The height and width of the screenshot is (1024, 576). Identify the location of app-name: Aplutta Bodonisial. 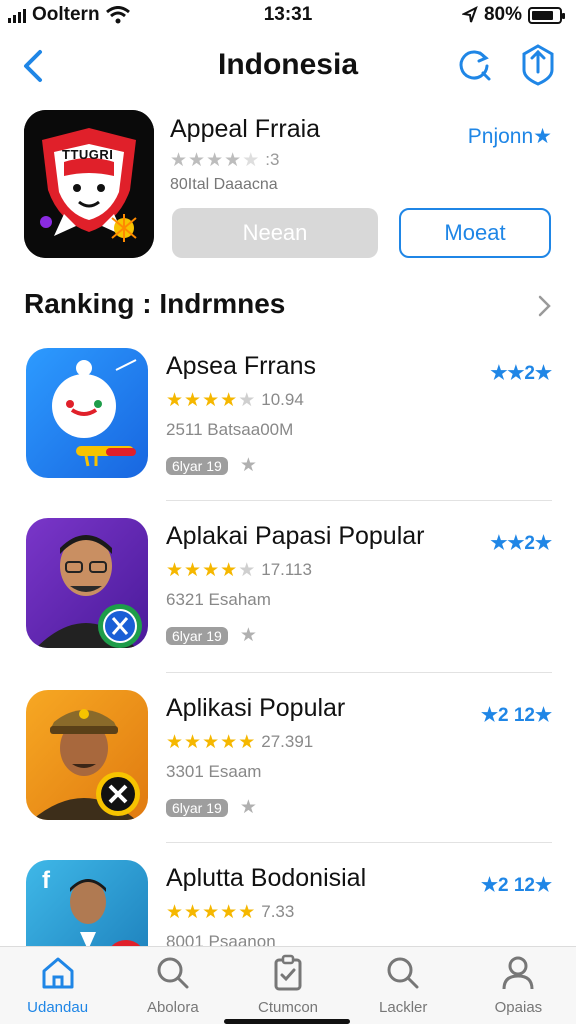
(266, 878).